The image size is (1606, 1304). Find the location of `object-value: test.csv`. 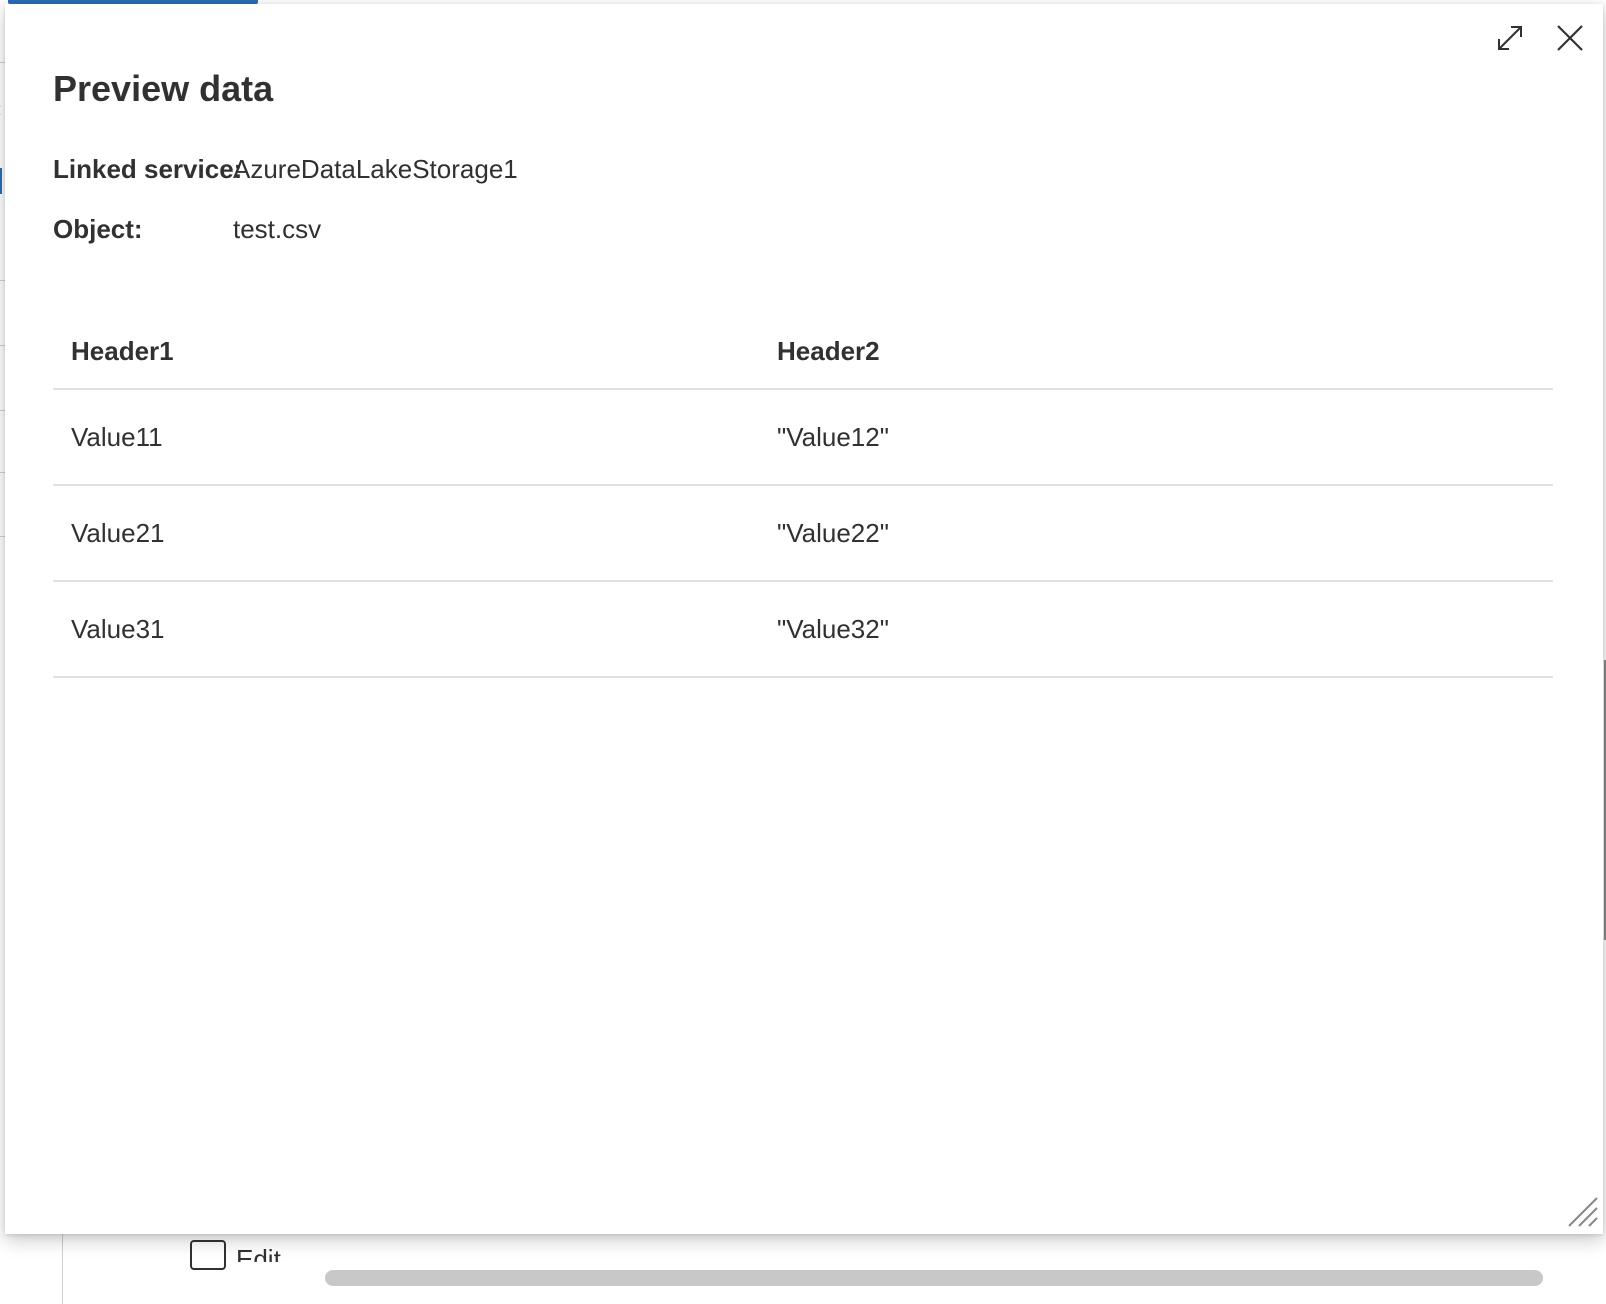

object-value: test.csv is located at coordinates (277, 229).